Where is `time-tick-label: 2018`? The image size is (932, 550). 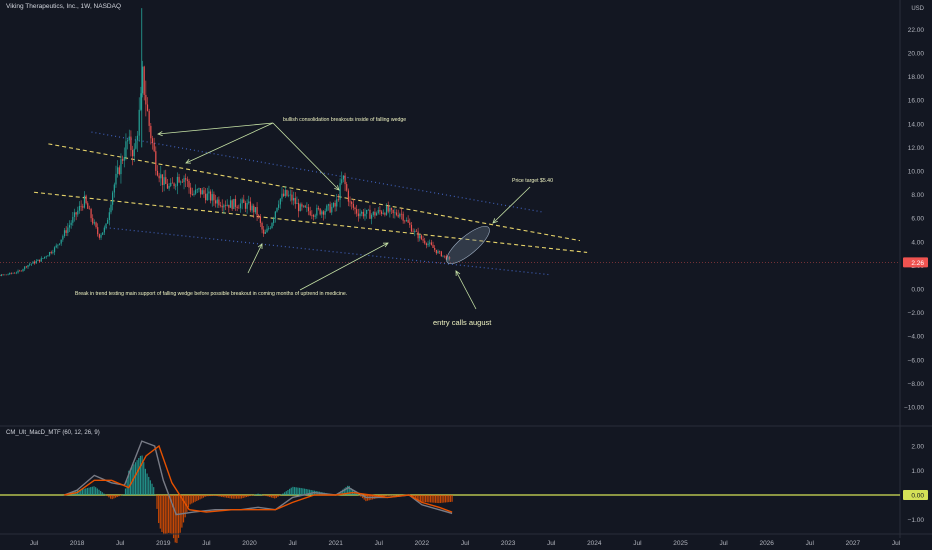 time-tick-label: 2018 is located at coordinates (77, 543).